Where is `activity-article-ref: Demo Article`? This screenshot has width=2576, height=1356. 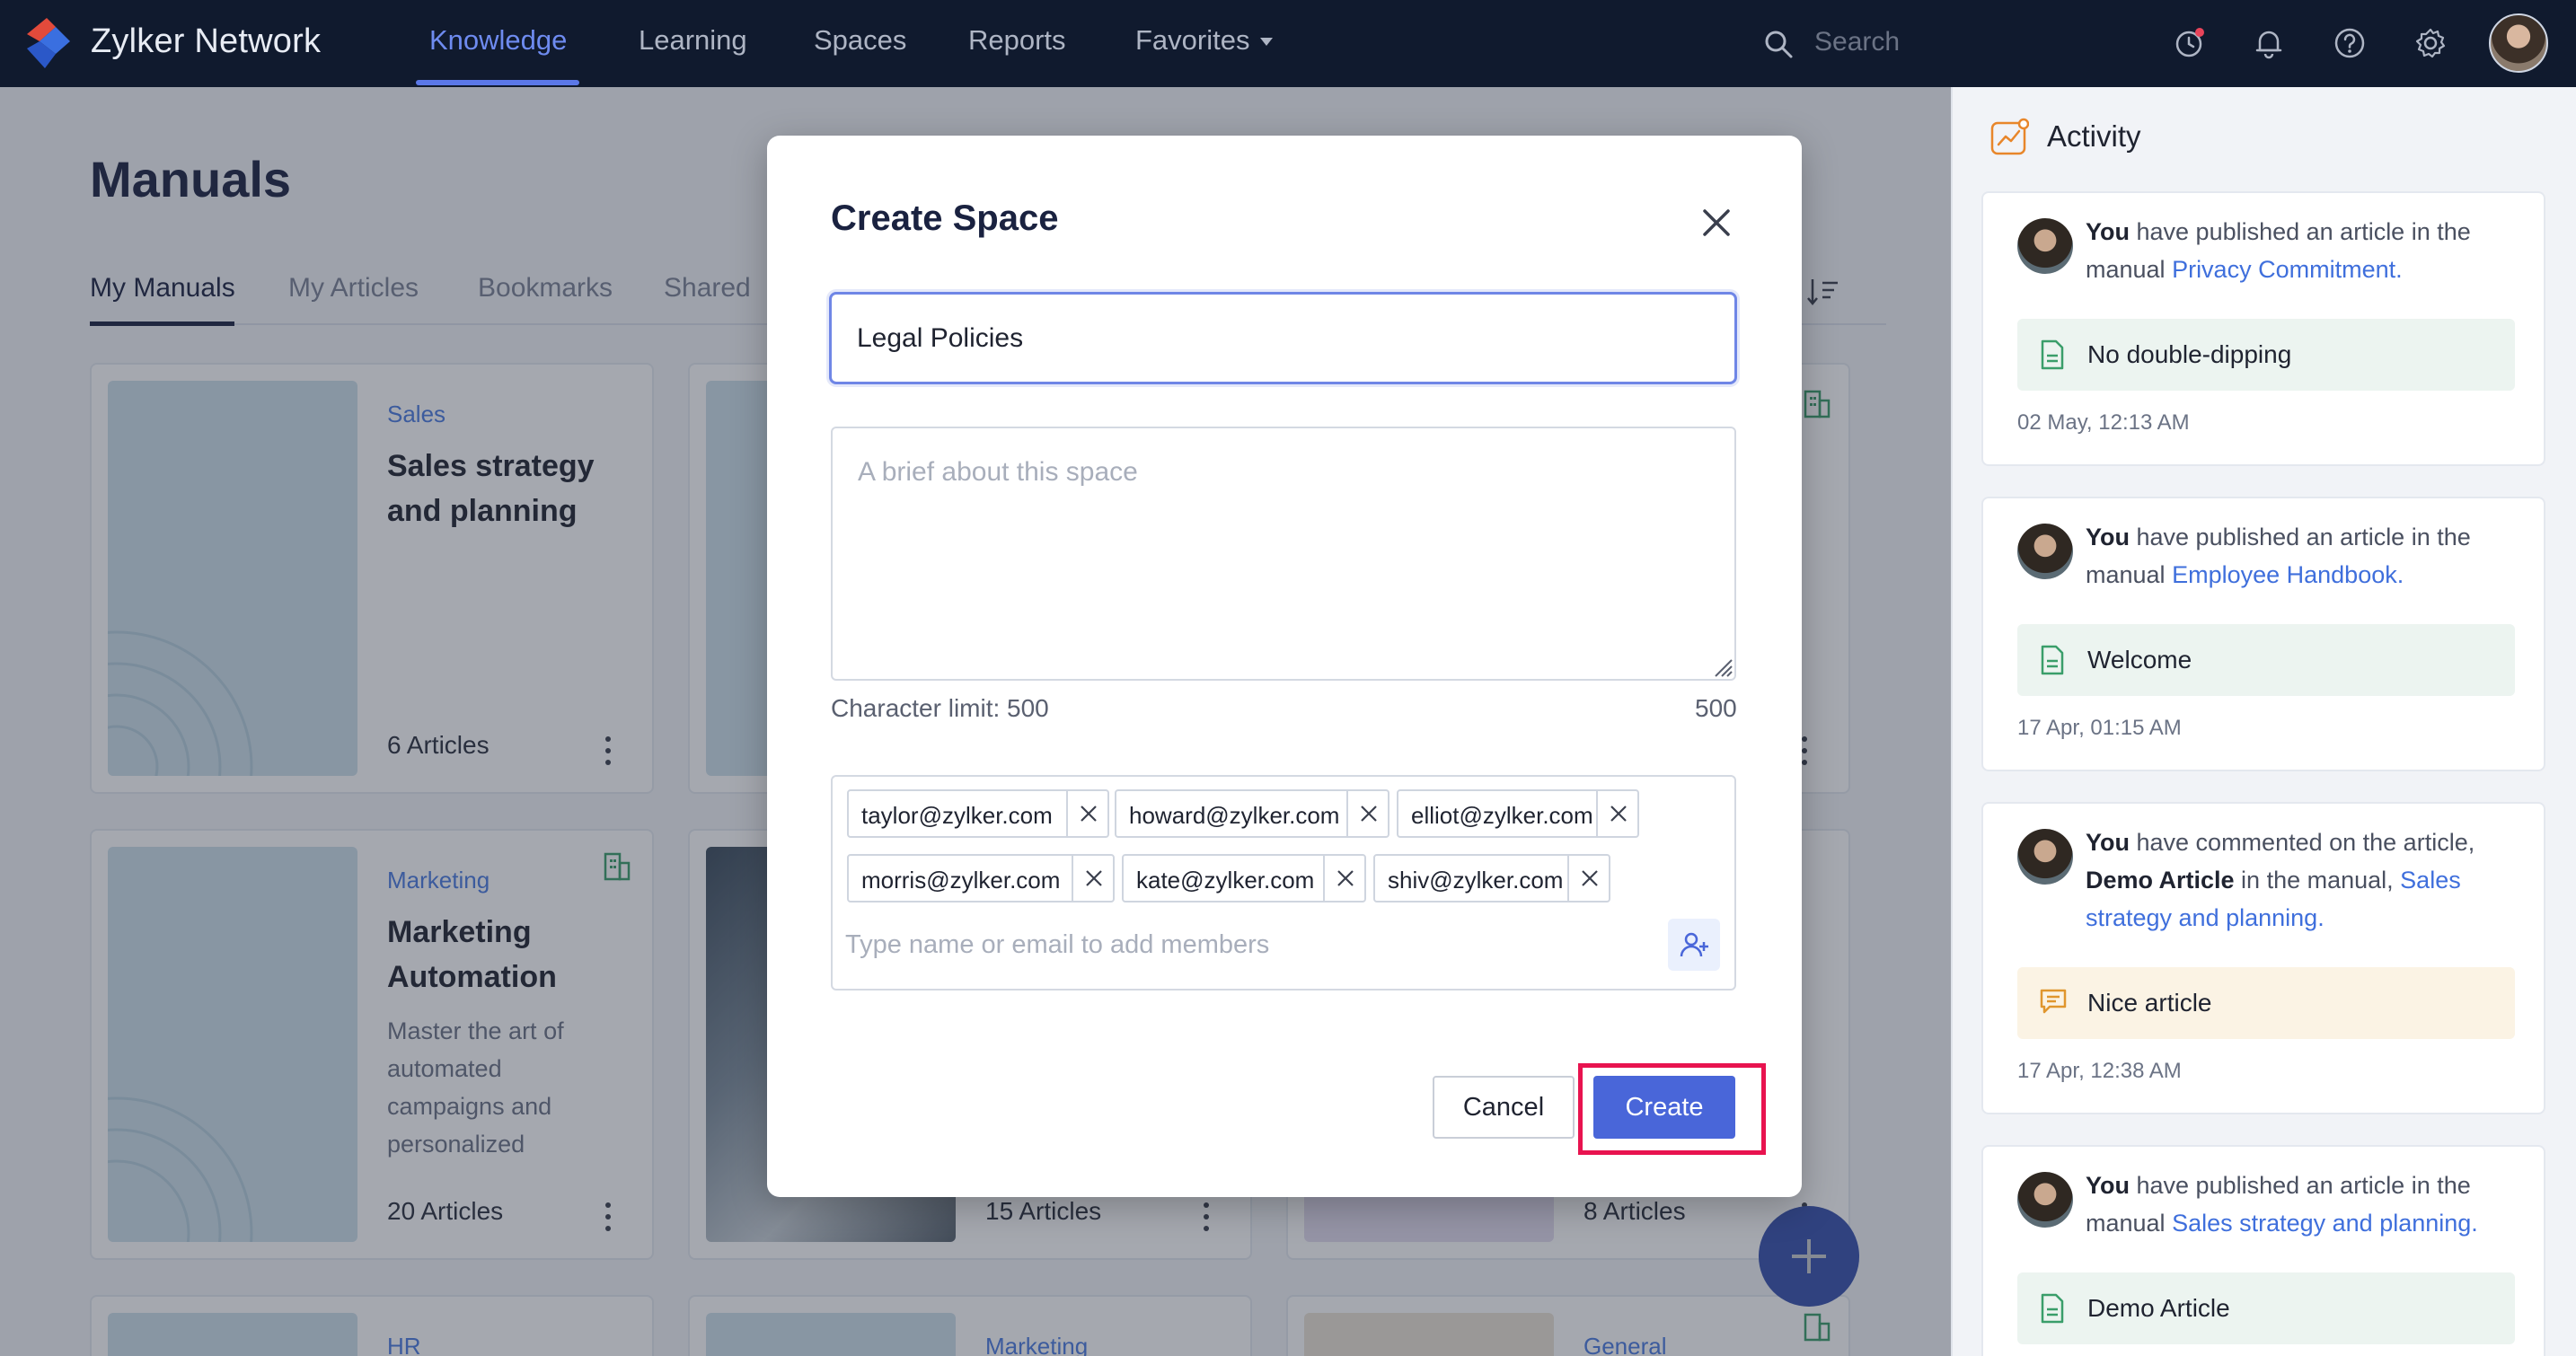
activity-article-ref: Demo Article is located at coordinates (2160, 880).